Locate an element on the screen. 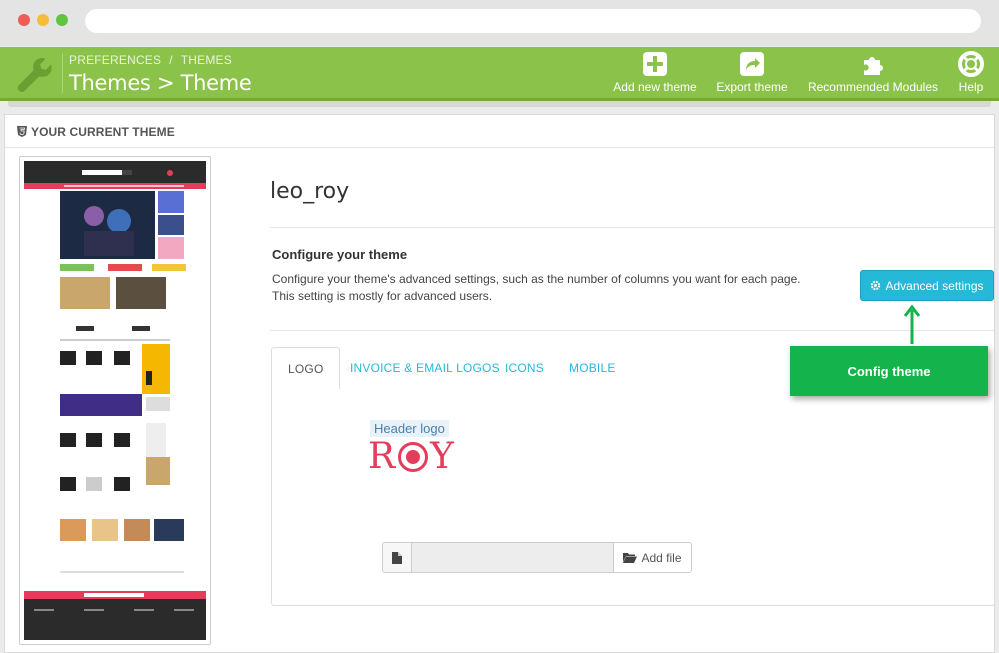 The image size is (999, 653). config-theme-callout: Config theme is located at coordinates (889, 371).